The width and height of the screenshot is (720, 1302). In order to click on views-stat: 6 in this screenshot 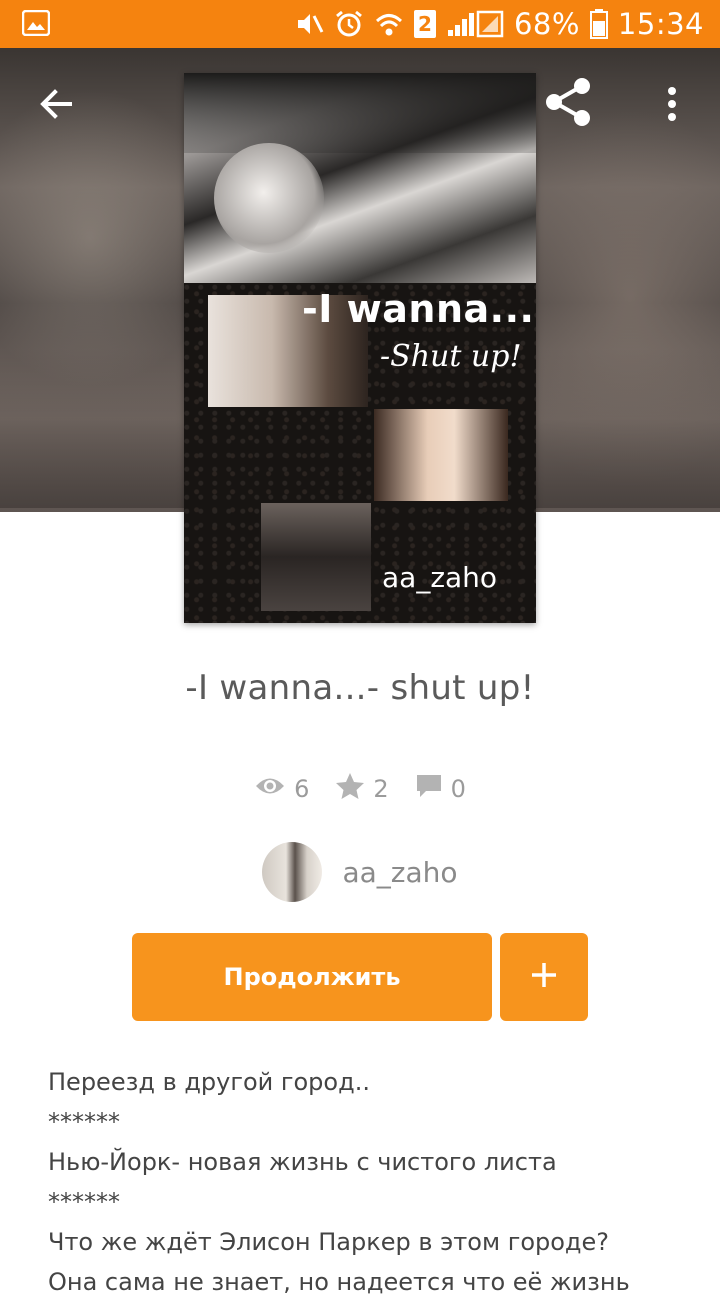, I will do `click(281, 789)`.